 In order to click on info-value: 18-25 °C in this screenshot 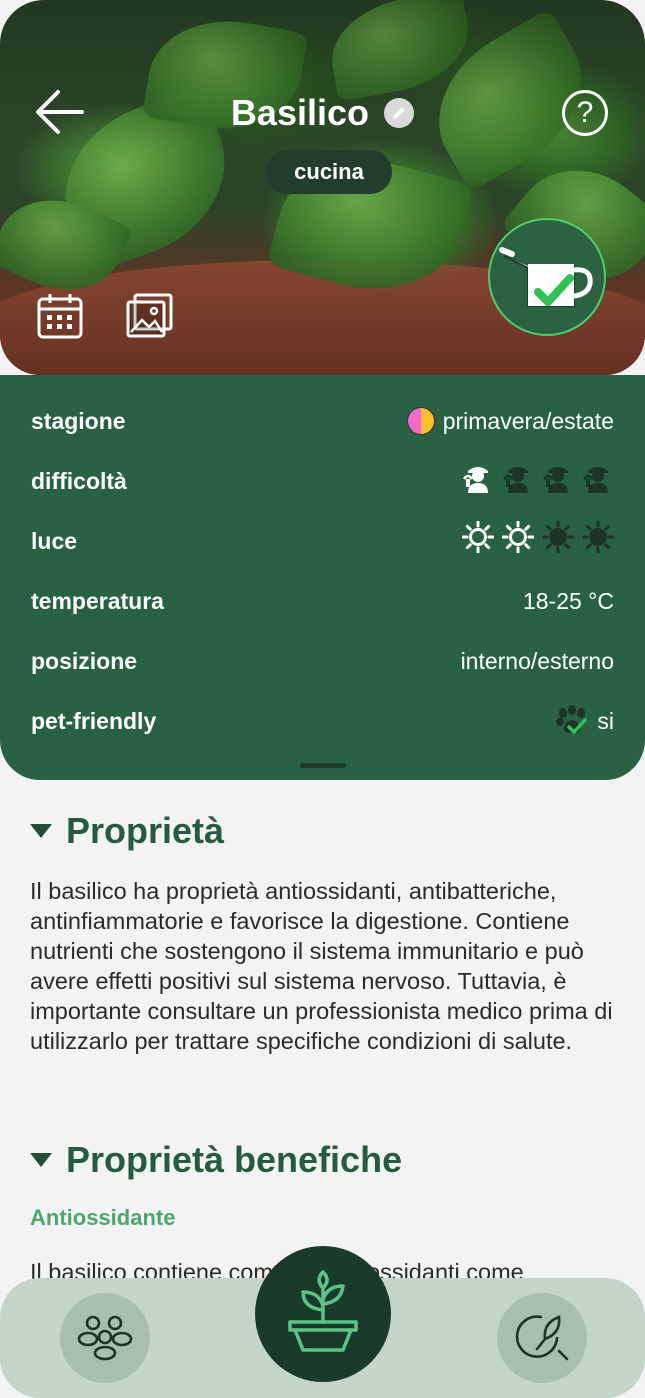, I will do `click(568, 601)`.